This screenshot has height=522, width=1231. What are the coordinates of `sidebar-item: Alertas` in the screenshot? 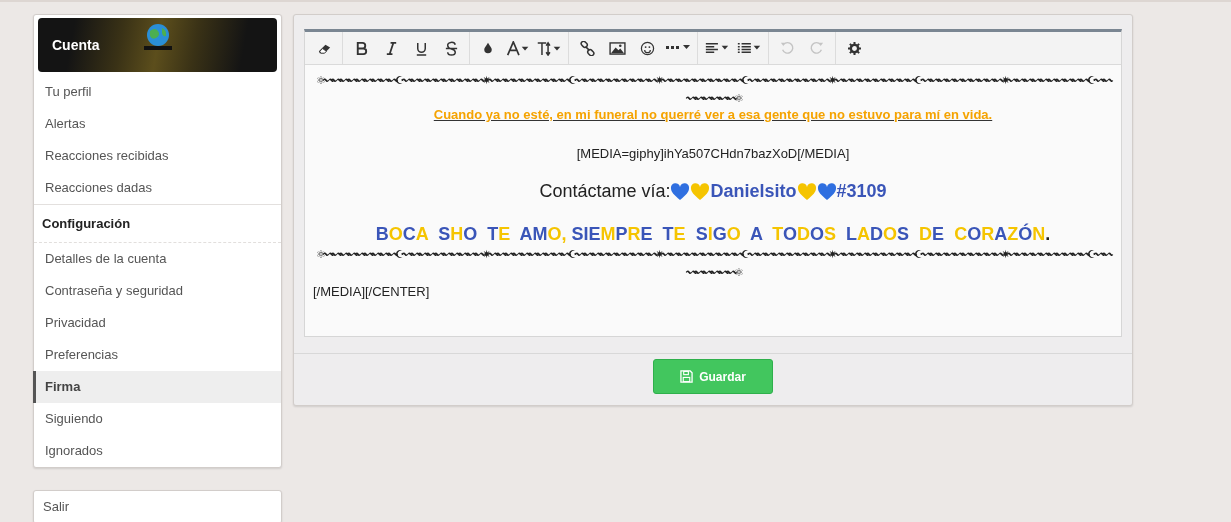 It's located at (157, 124).